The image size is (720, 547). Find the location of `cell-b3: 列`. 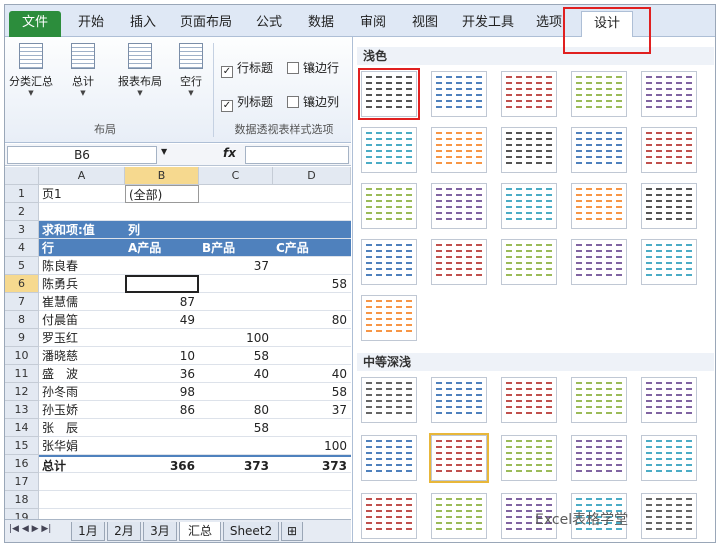

cell-b3: 列 is located at coordinates (162, 230).